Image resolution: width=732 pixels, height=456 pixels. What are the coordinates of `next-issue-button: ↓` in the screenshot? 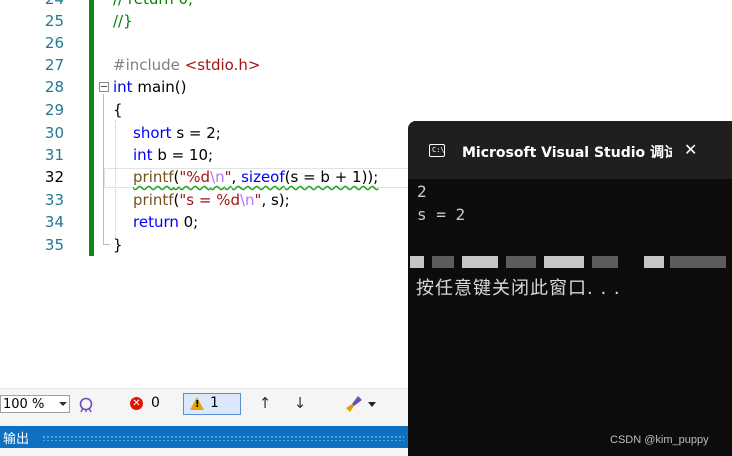 It's located at (300, 403).